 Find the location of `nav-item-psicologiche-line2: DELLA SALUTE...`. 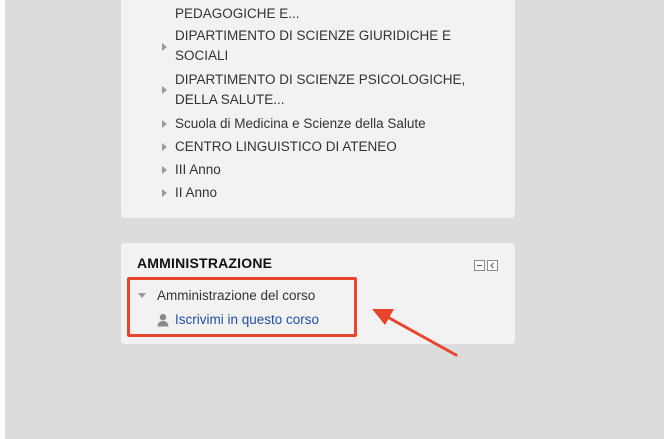

nav-item-psicologiche-line2: DELLA SALUTE... is located at coordinates (230, 100).